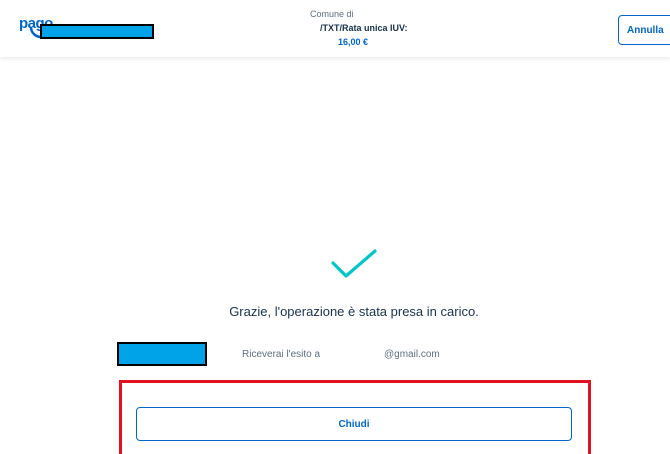 The image size is (670, 454). What do you see at coordinates (412, 354) in the screenshot?
I see `outcome-email: @gmail.com` at bounding box center [412, 354].